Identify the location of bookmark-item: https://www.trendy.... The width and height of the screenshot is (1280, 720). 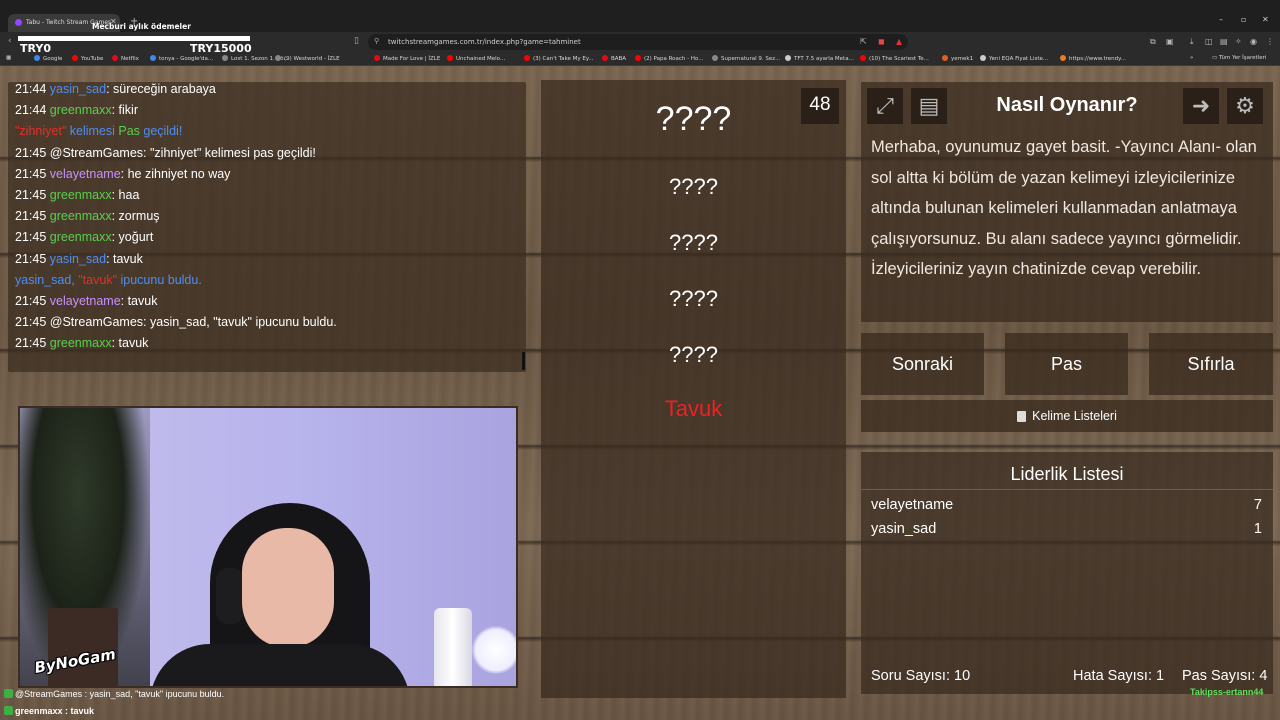
(1093, 58).